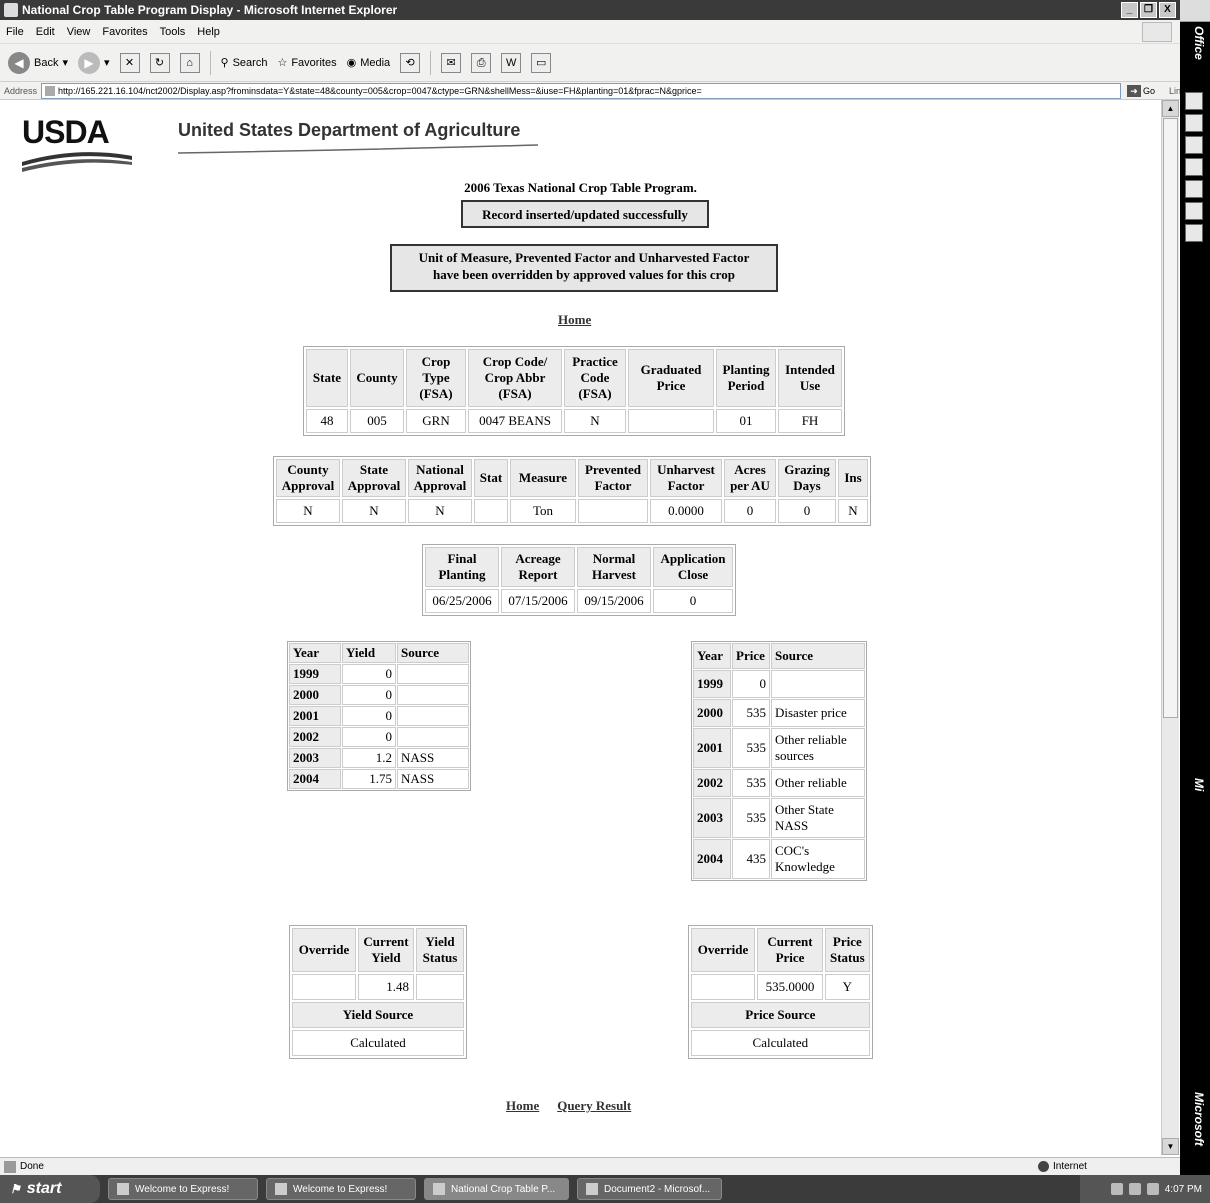 Image resolution: width=1210 pixels, height=1203 pixels. I want to click on network-icon, so click(1116, 1189).